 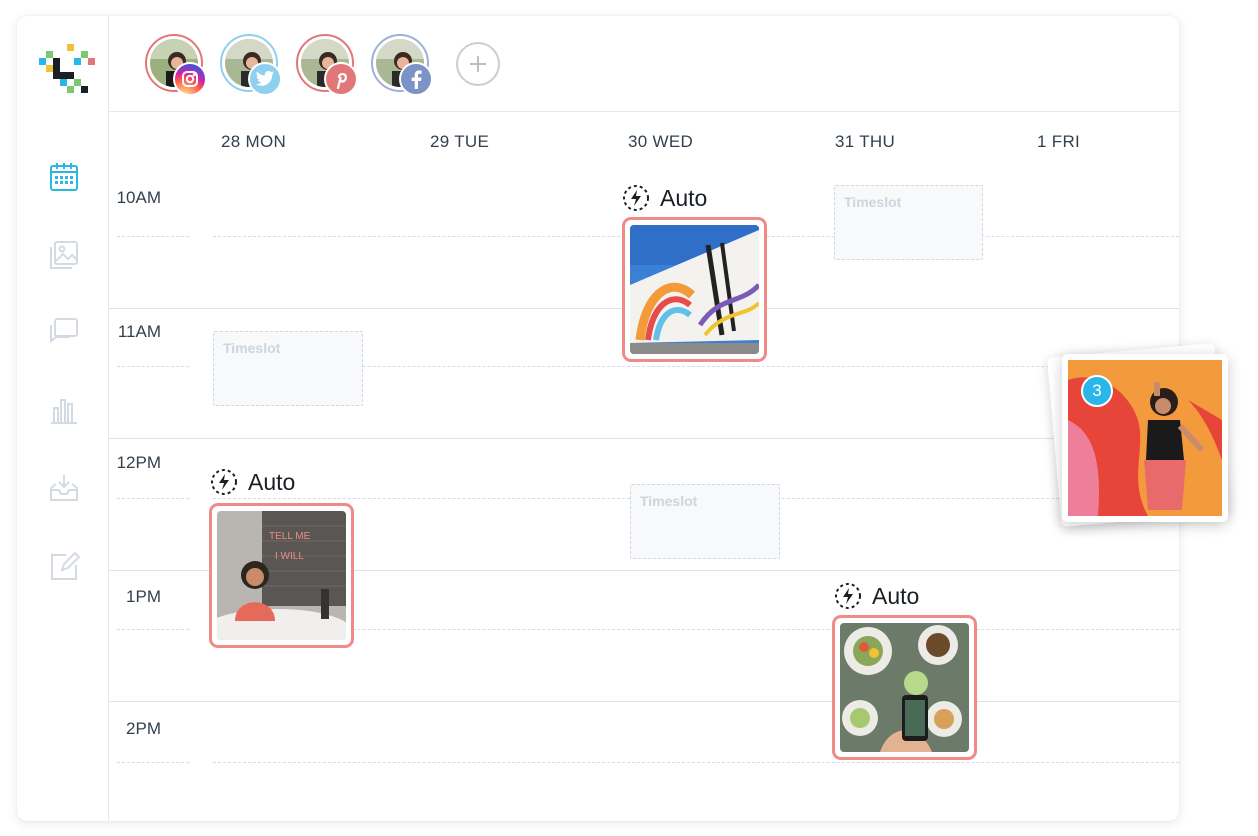 I want to click on day-header: 1 FRI, so click(x=1059, y=141).